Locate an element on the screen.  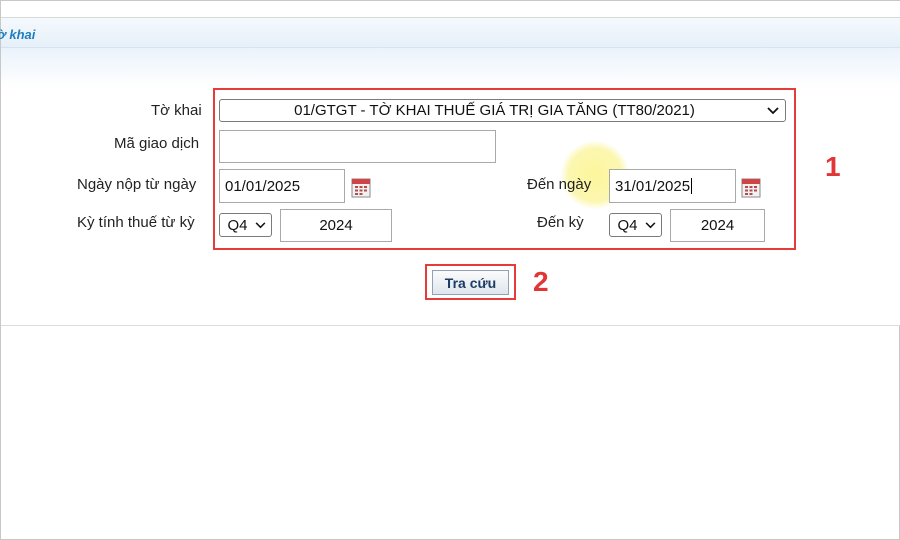
annotation-marker-2: 2 is located at coordinates (541, 281).